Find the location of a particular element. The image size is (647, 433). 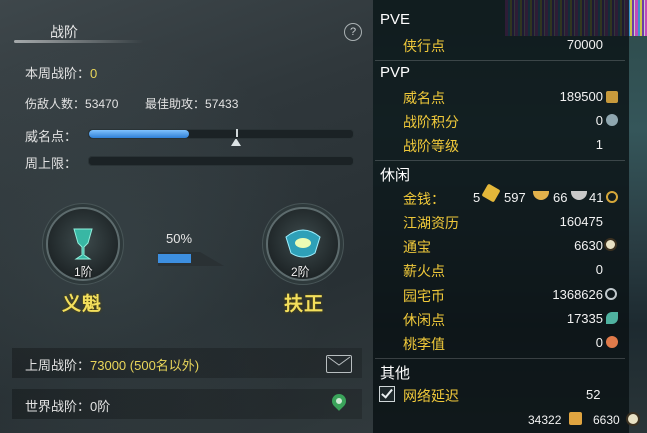

injured-row: 伤敌人数：53470 is located at coordinates (71, 103).